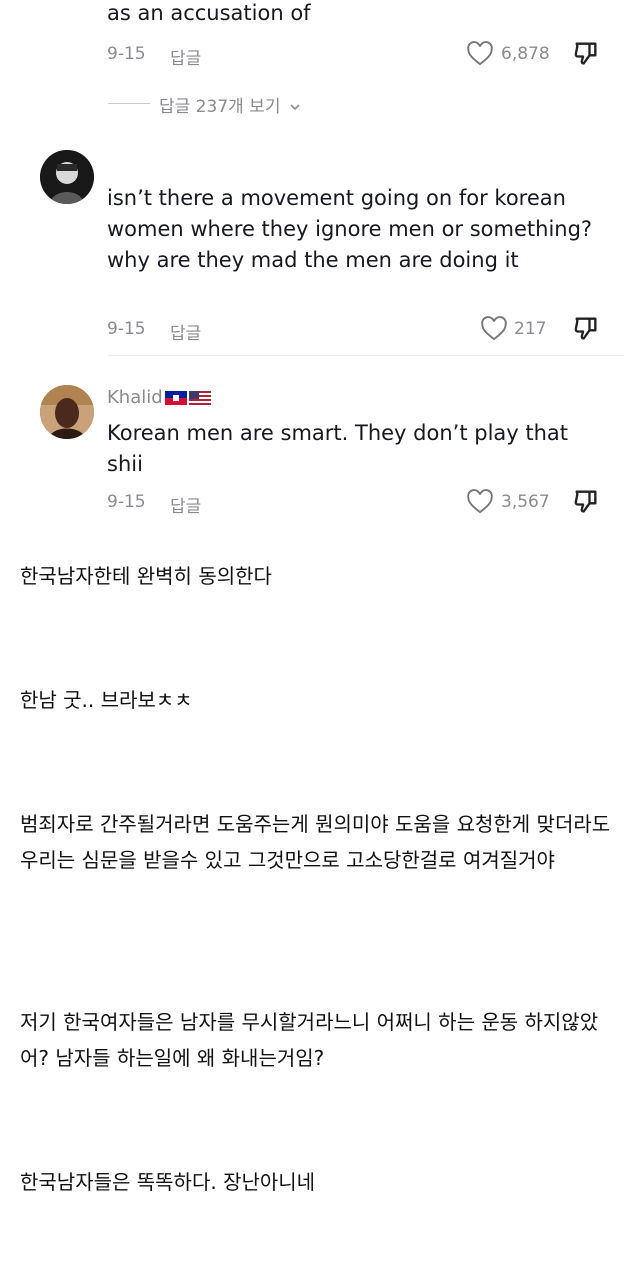 Image resolution: width=640 pixels, height=1280 pixels. I want to click on translation-text: 한남 굿.. 브라보ㅊㅊ, so click(106, 700).